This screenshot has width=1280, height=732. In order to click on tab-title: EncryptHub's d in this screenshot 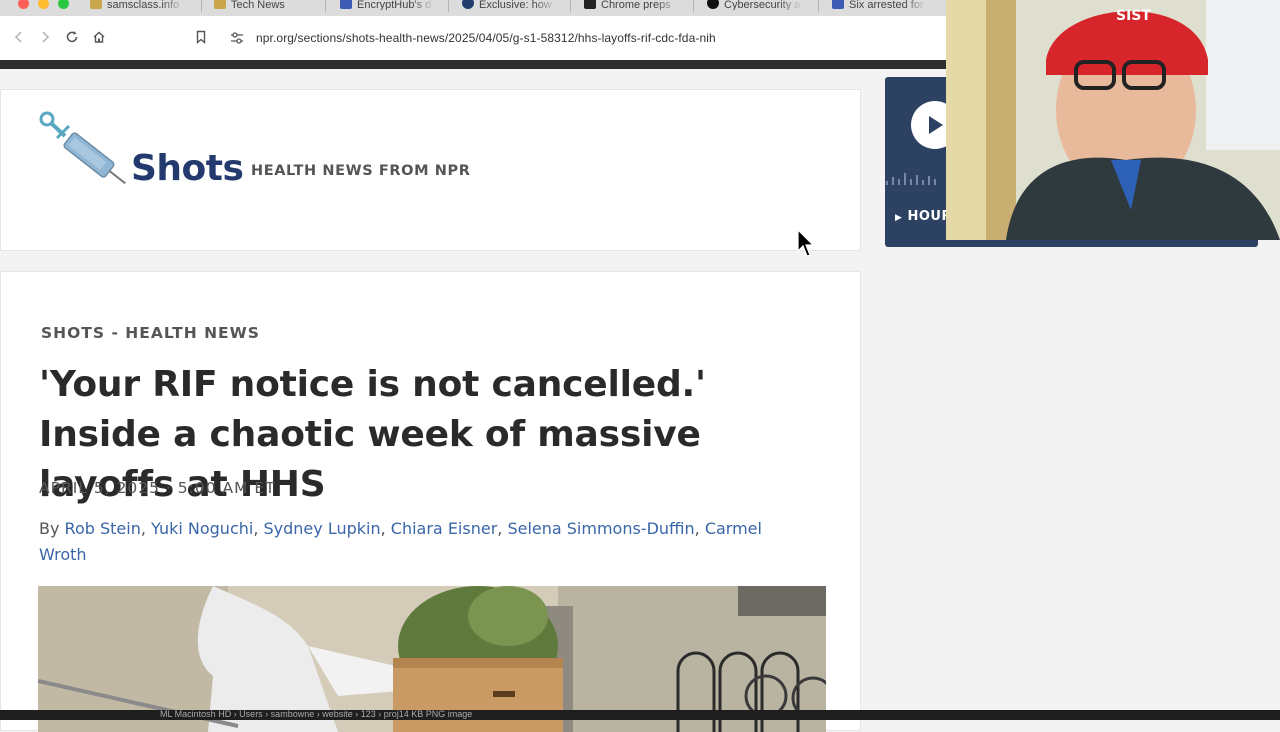, I will do `click(394, 5)`.